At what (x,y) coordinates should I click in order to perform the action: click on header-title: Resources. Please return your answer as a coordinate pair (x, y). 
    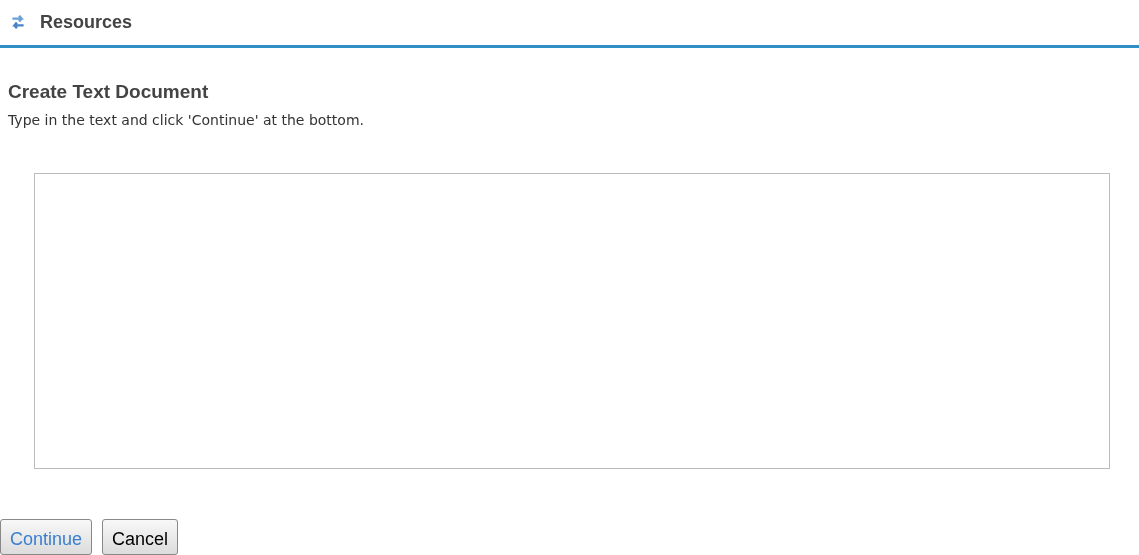
    Looking at the image, I should click on (86, 22).